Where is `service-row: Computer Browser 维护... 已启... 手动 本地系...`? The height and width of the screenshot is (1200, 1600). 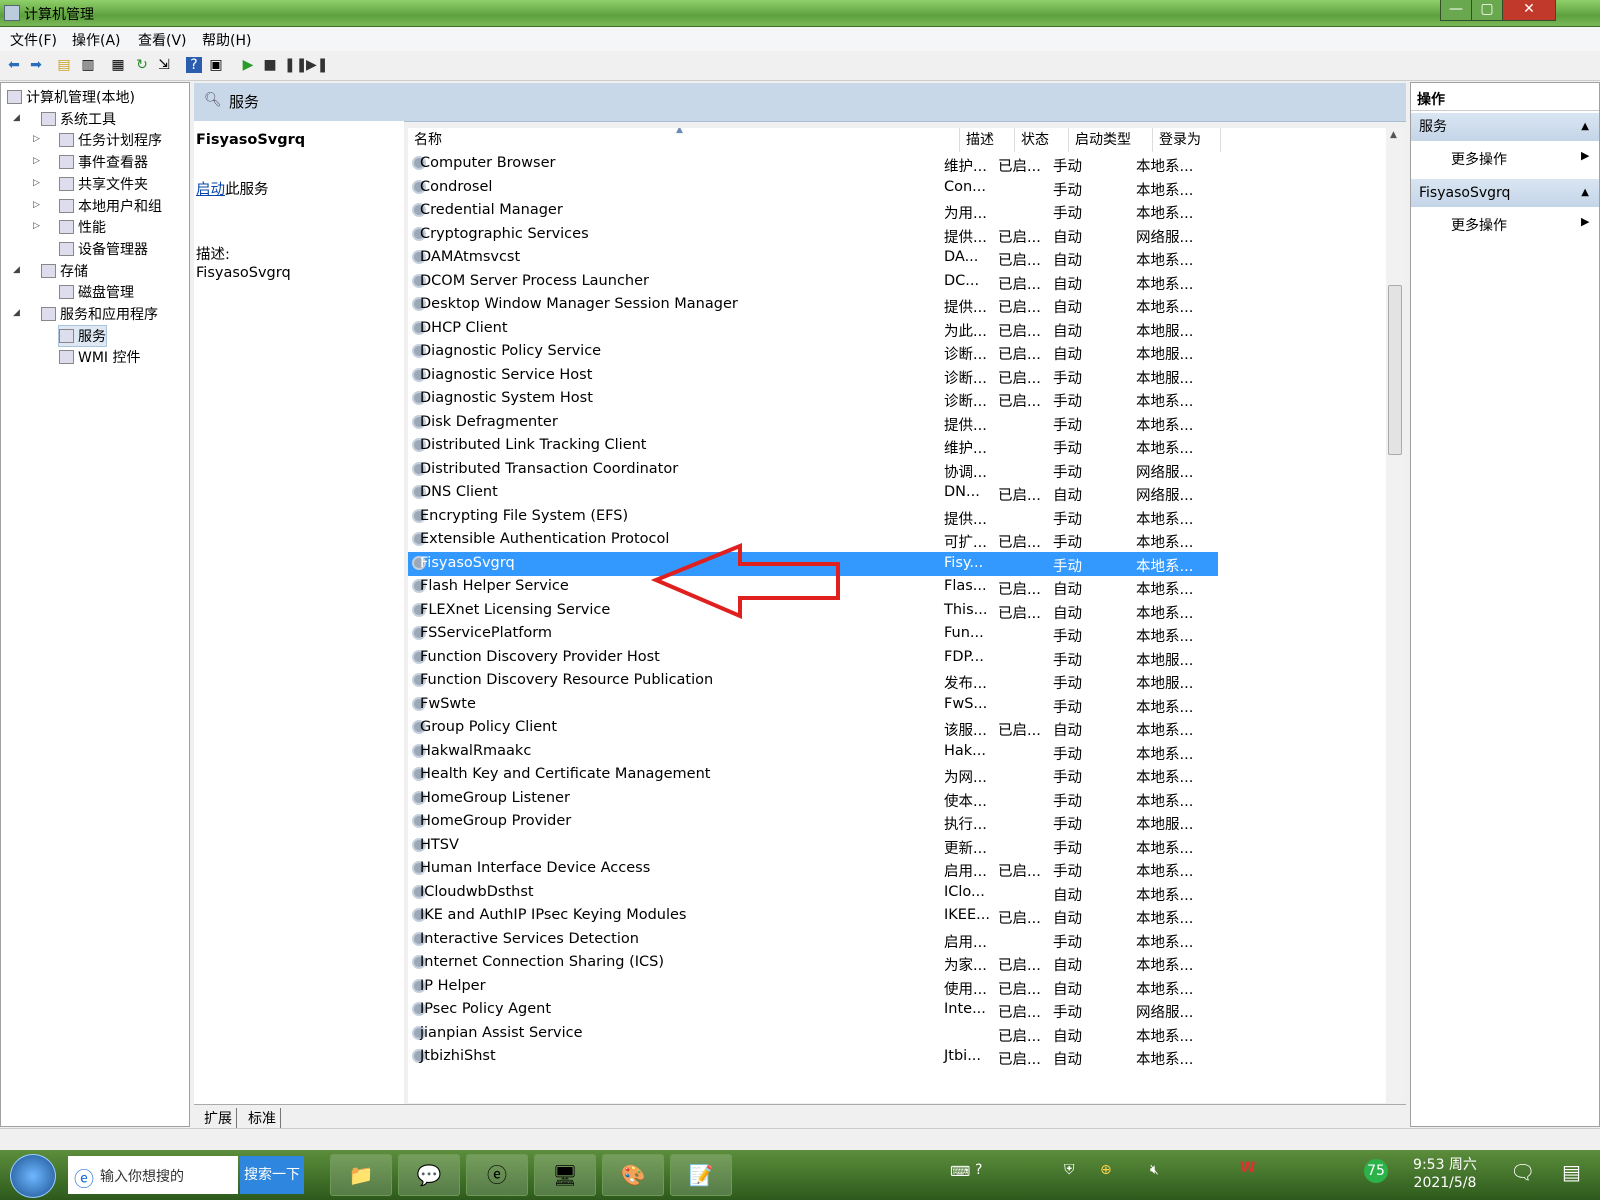
service-row: Computer Browser 维护... 已启... 手动 本地系... is located at coordinates (813, 164).